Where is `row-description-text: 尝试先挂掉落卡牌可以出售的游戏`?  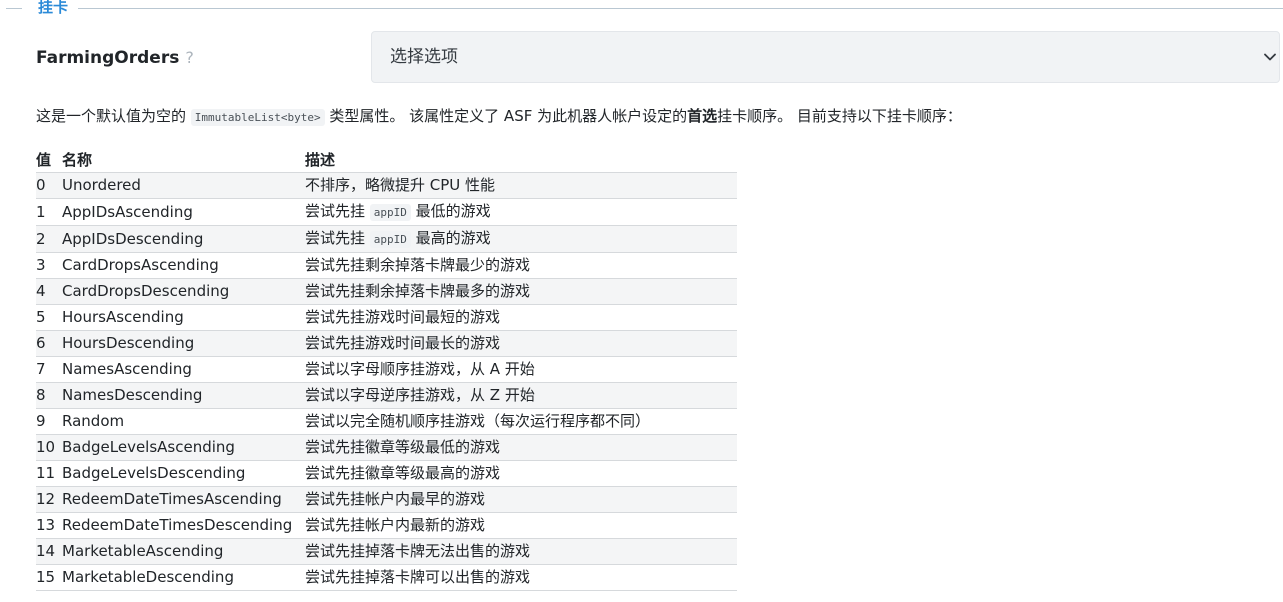 row-description-text: 尝试先挂掉落卡牌可以出售的游戏 is located at coordinates (418, 577).